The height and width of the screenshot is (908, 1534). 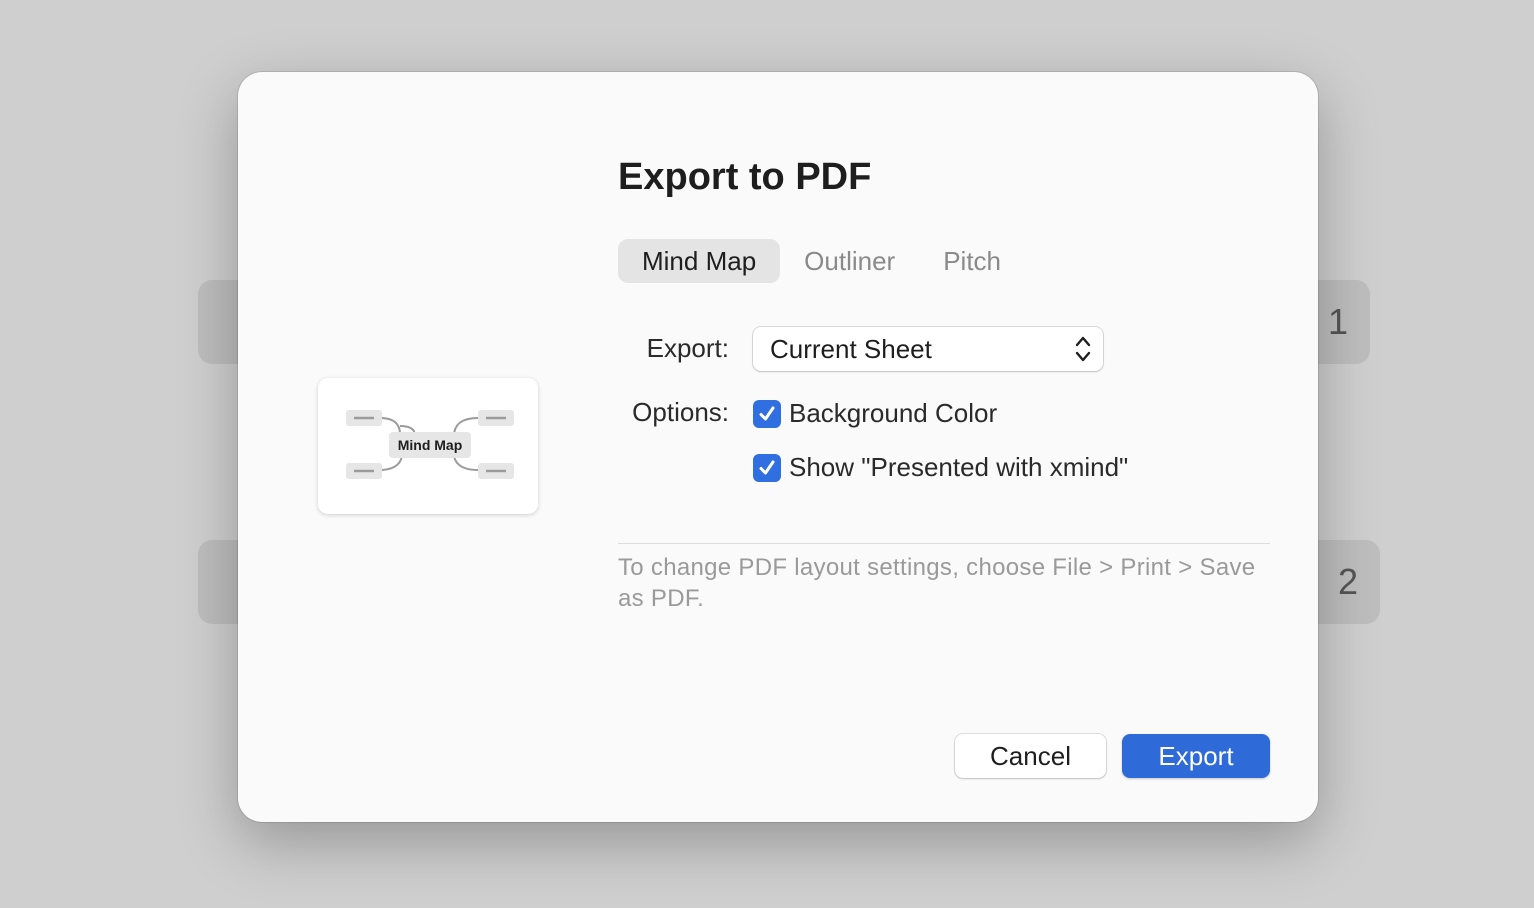 I want to click on dialog-title: Export to PDF, so click(x=745, y=177).